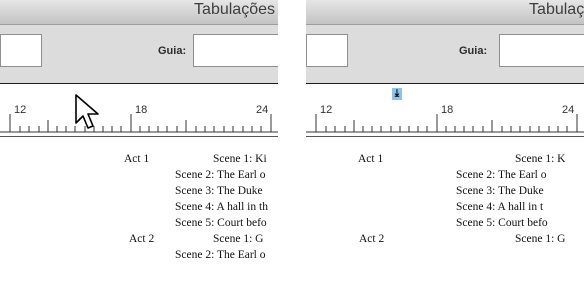 The height and width of the screenshot is (287, 584). What do you see at coordinates (540, 159) in the screenshot?
I see `scene-line: Scene 1: K` at bounding box center [540, 159].